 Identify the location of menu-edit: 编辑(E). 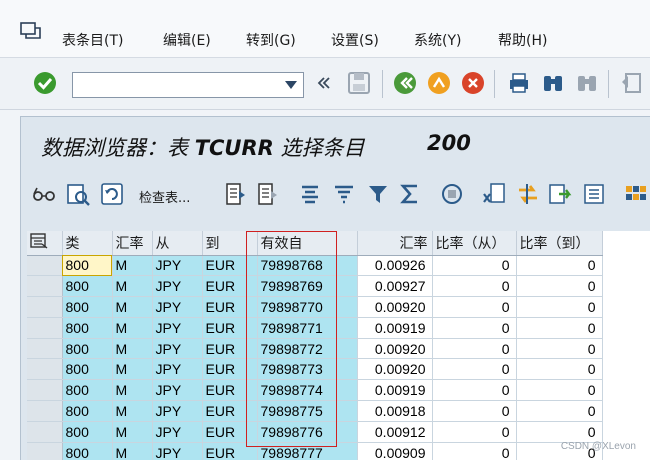
(187, 40).